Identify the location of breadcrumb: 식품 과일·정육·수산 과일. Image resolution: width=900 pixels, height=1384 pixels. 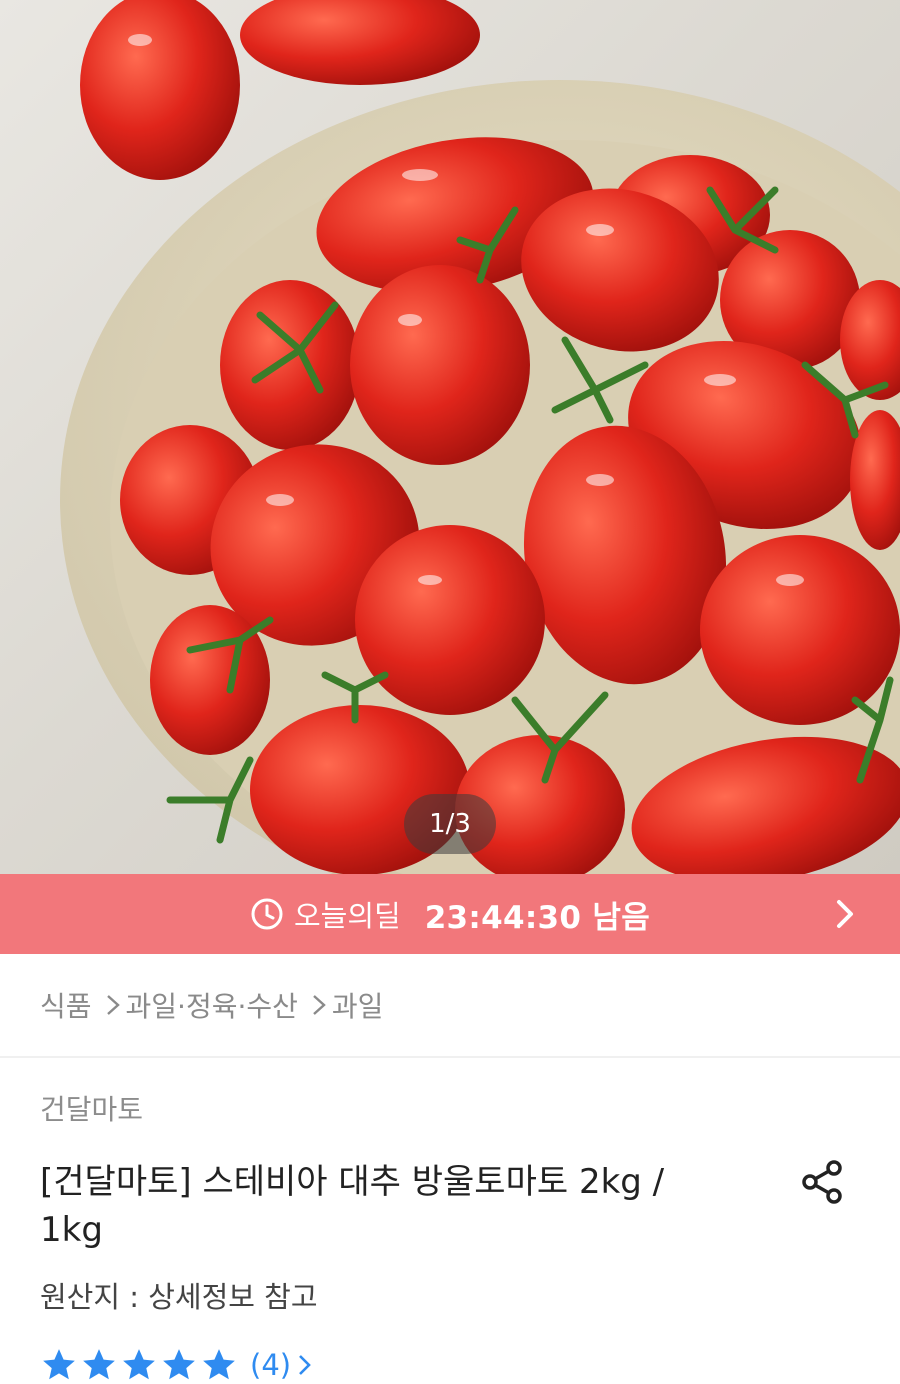
(450, 1006).